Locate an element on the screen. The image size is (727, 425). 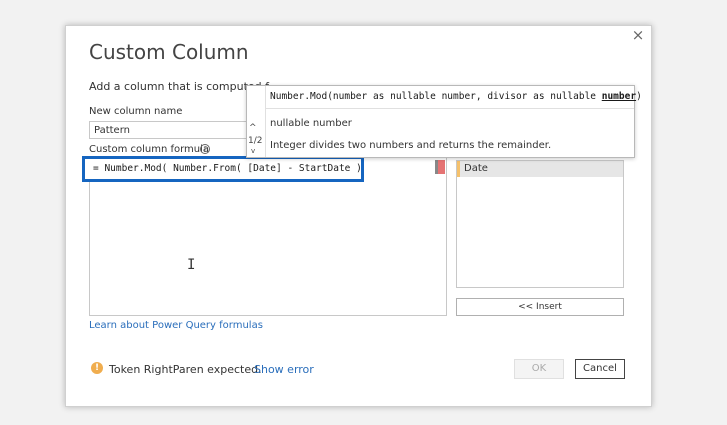
overload-counter: 1/2 is located at coordinates (255, 141).